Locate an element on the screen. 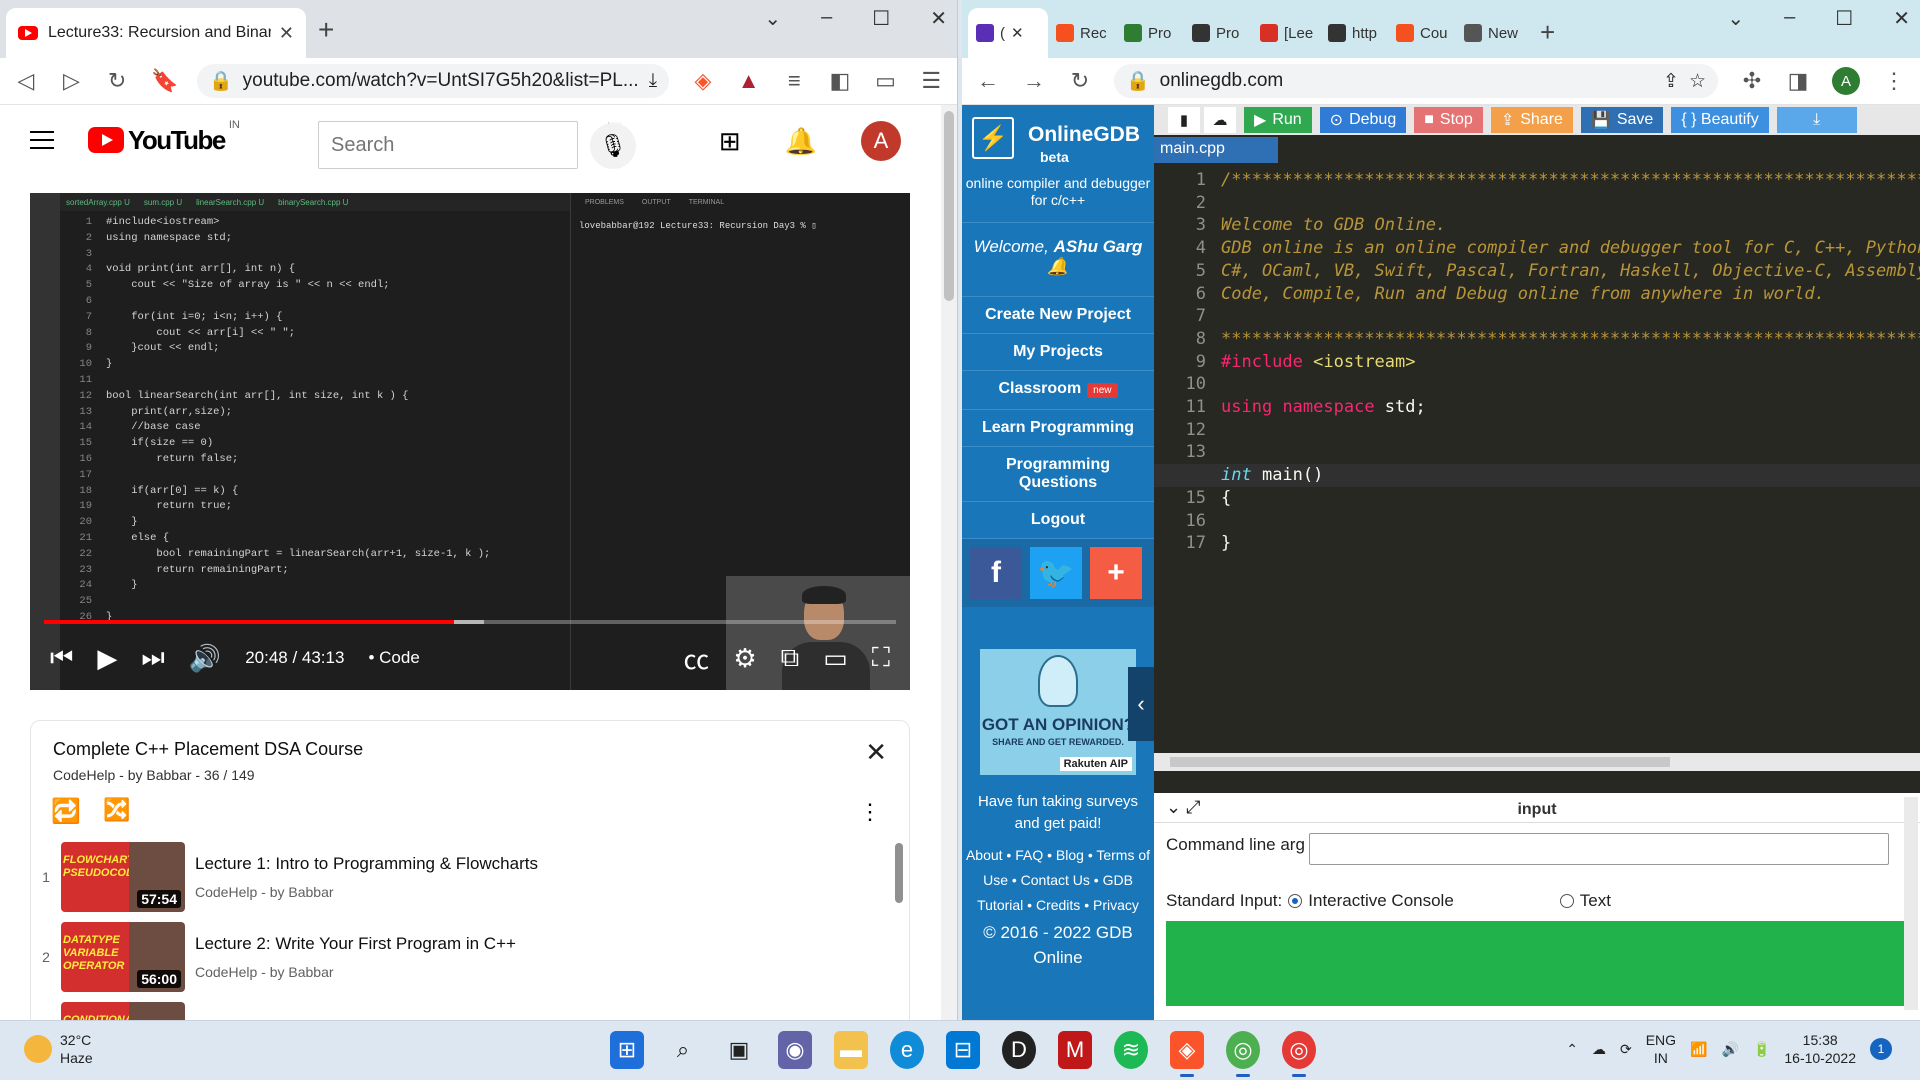  previous-icon: ⏮ is located at coordinates (61, 658).